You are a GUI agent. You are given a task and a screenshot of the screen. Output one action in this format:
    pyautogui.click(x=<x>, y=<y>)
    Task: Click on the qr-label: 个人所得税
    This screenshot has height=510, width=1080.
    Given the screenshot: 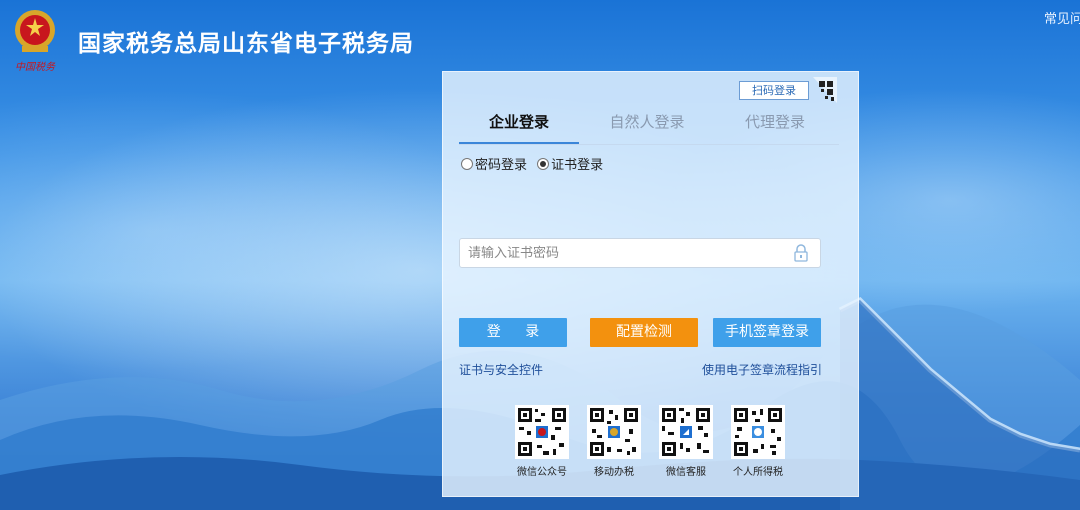 What is the action you would take?
    pyautogui.click(x=758, y=472)
    